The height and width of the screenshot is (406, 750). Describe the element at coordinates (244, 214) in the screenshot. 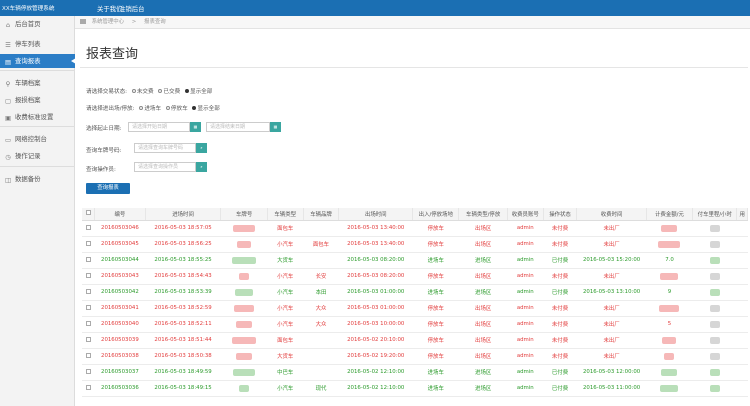

I see `col-plate: 车牌号` at that location.